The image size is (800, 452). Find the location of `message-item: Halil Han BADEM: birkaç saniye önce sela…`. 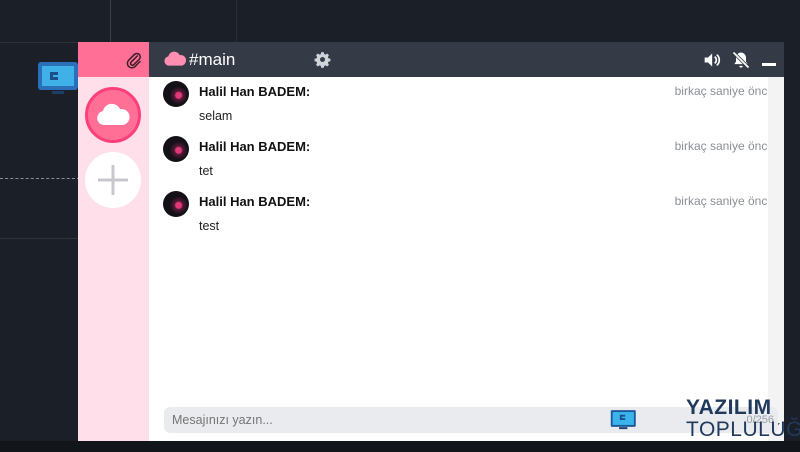

message-item: Halil Han BADEM: birkaç saniye önce sela… is located at coordinates (464, 102).